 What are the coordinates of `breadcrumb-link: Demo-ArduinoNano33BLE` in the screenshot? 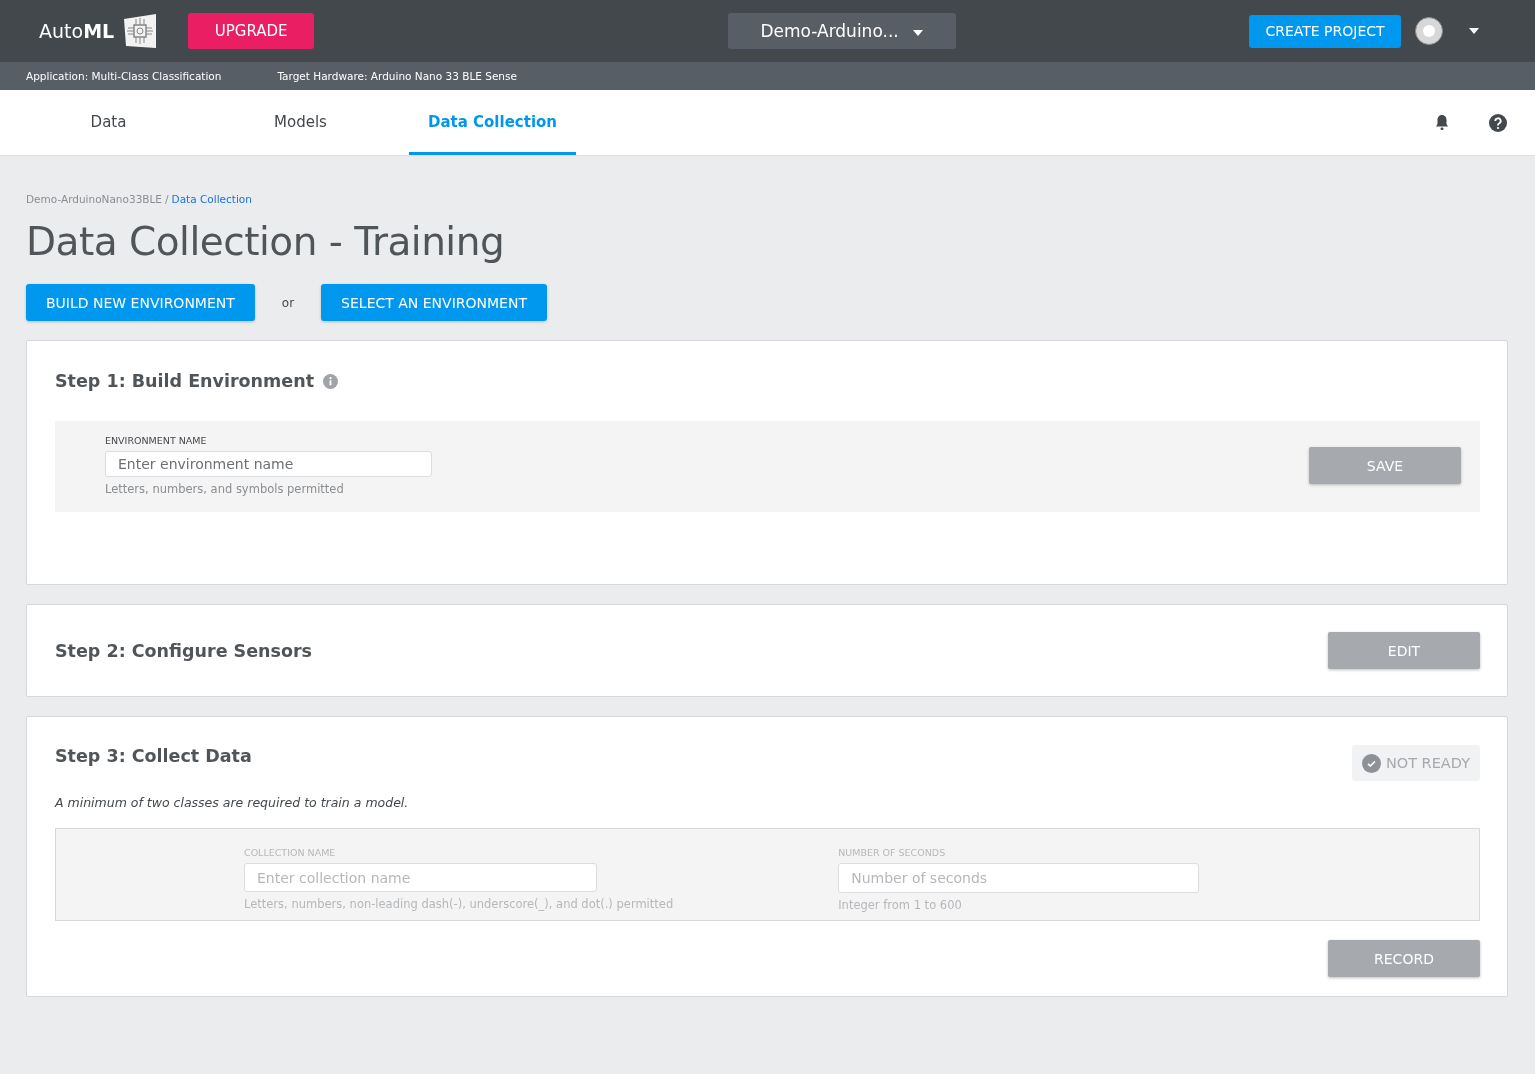 It's located at (94, 199).